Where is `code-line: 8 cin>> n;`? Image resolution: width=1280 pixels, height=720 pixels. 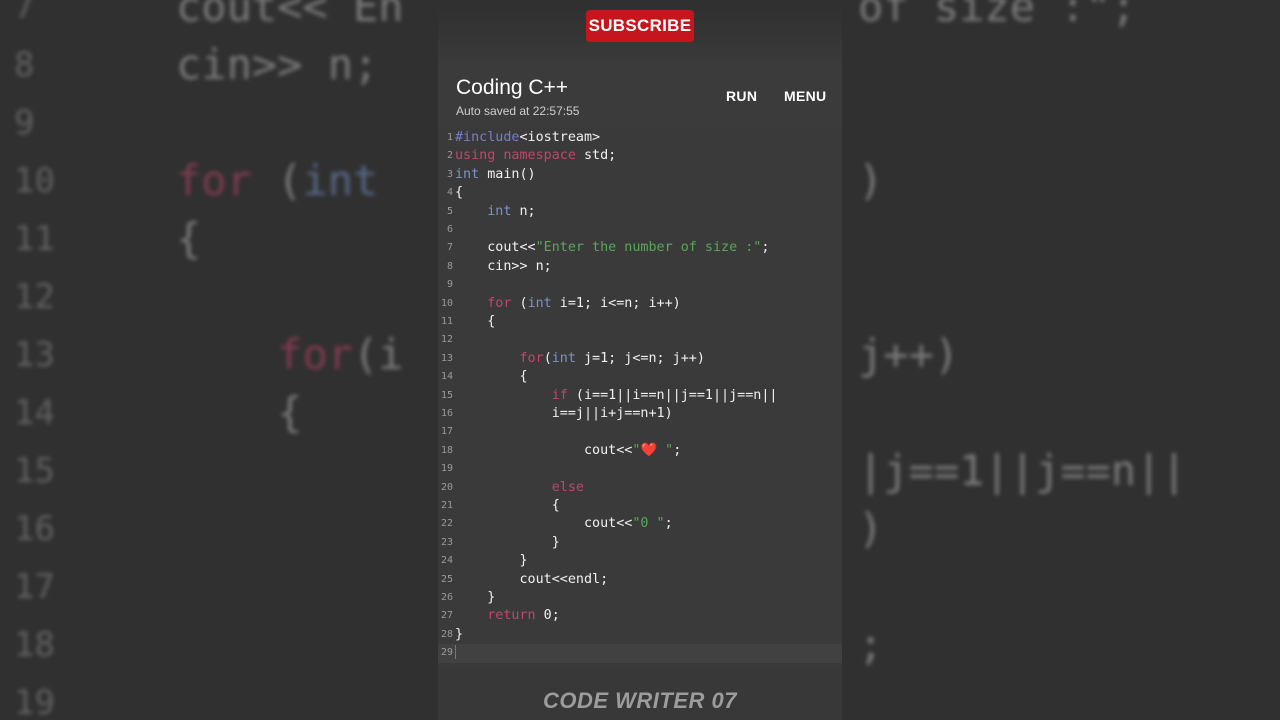
code-line: 8 cin>> n; is located at coordinates (640, 267).